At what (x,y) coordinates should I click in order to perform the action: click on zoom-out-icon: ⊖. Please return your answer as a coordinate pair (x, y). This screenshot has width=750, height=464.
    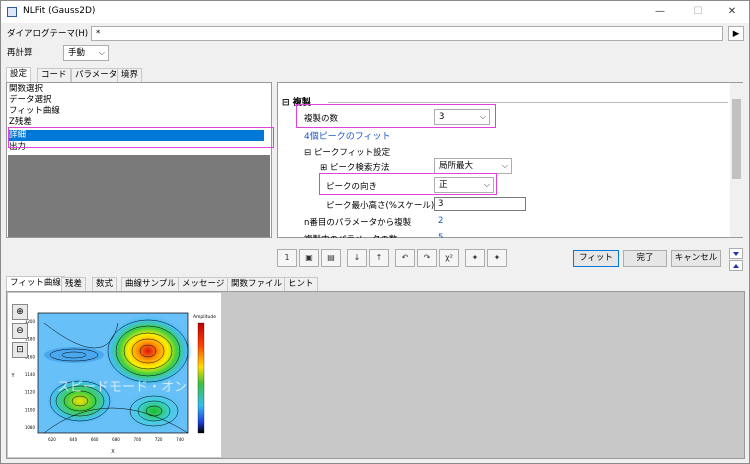
    Looking at the image, I should click on (20, 331).